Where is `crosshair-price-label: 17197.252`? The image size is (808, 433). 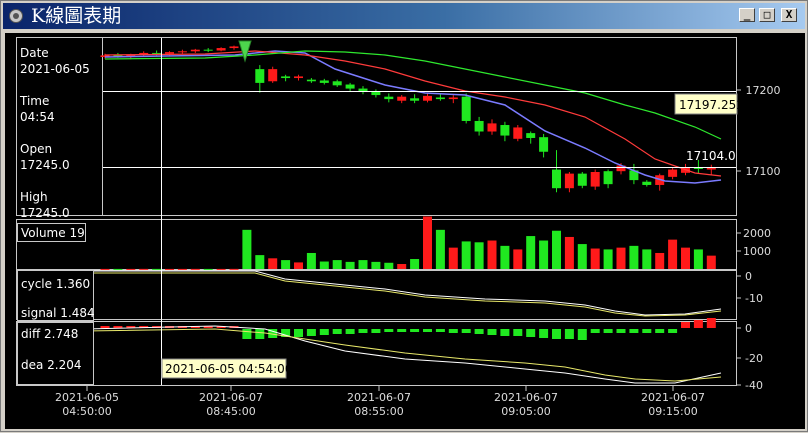
crosshair-price-label: 17197.252 is located at coordinates (711, 105).